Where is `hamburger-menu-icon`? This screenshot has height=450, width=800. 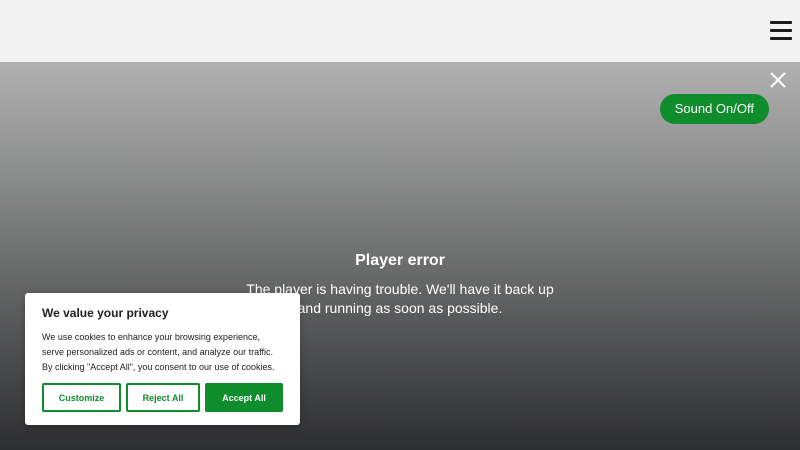 hamburger-menu-icon is located at coordinates (782, 31).